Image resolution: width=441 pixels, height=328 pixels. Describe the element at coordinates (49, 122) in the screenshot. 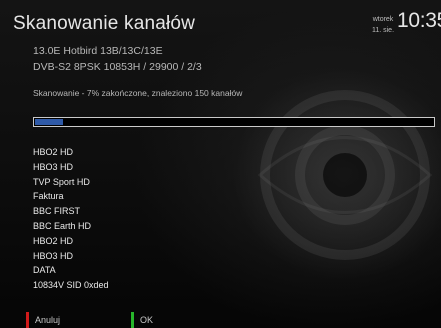

I see `scan-progress-fill` at that location.